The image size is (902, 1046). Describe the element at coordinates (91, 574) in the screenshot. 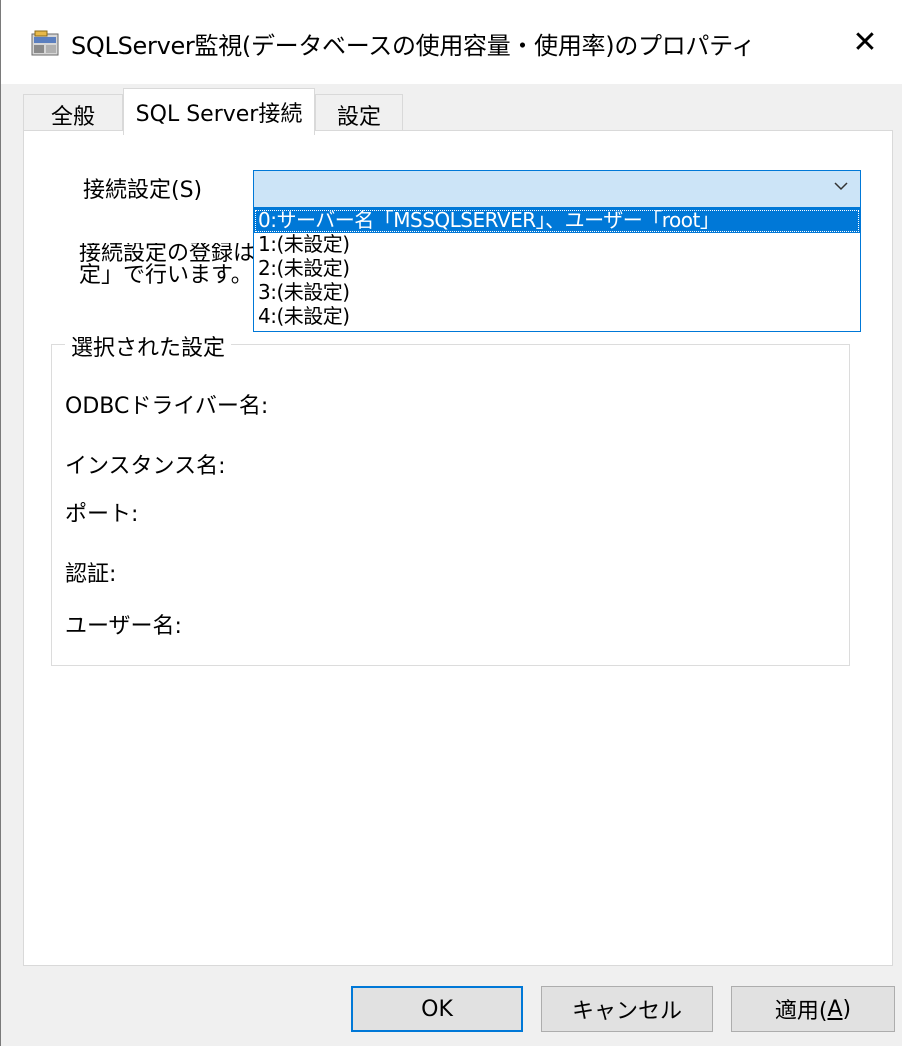

I see `authentication-label: 認証:` at that location.